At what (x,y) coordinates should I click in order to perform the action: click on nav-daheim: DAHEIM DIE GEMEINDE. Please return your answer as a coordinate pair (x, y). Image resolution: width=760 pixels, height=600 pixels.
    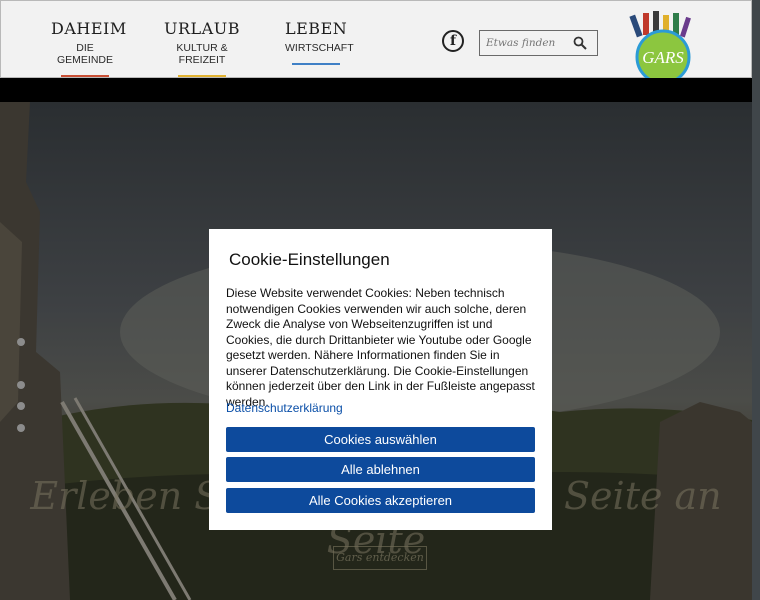
    Looking at the image, I should click on (89, 48).